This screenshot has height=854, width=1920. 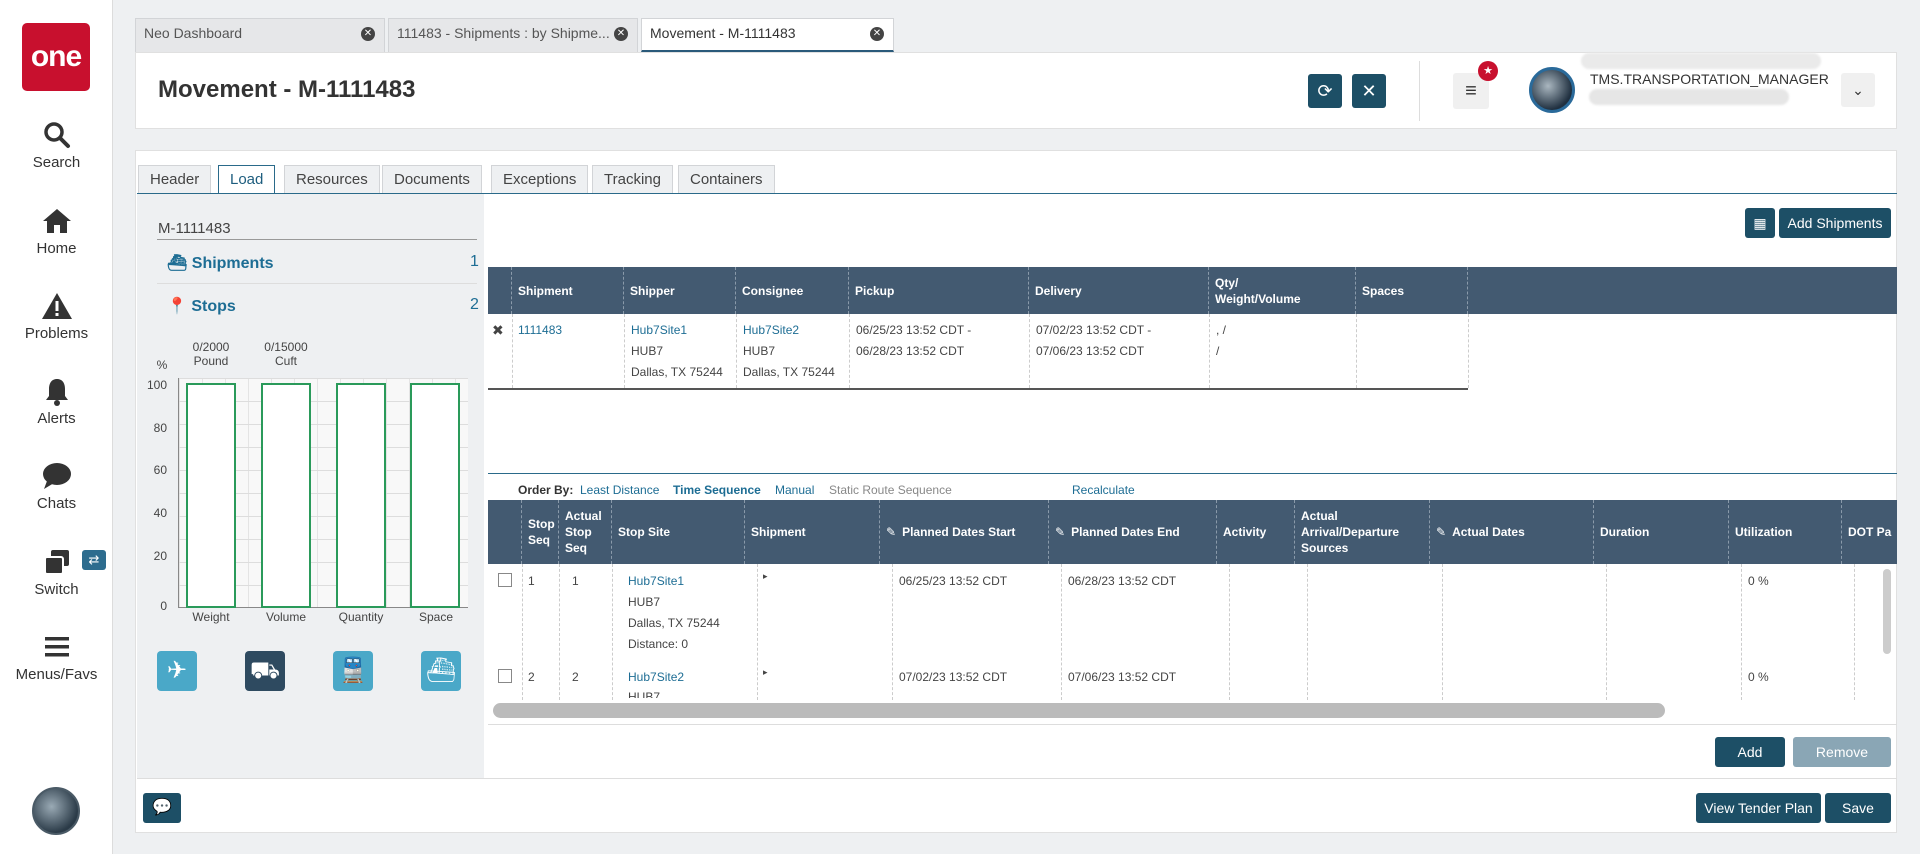 I want to click on refresh-icon: ⟳, so click(x=1325, y=91).